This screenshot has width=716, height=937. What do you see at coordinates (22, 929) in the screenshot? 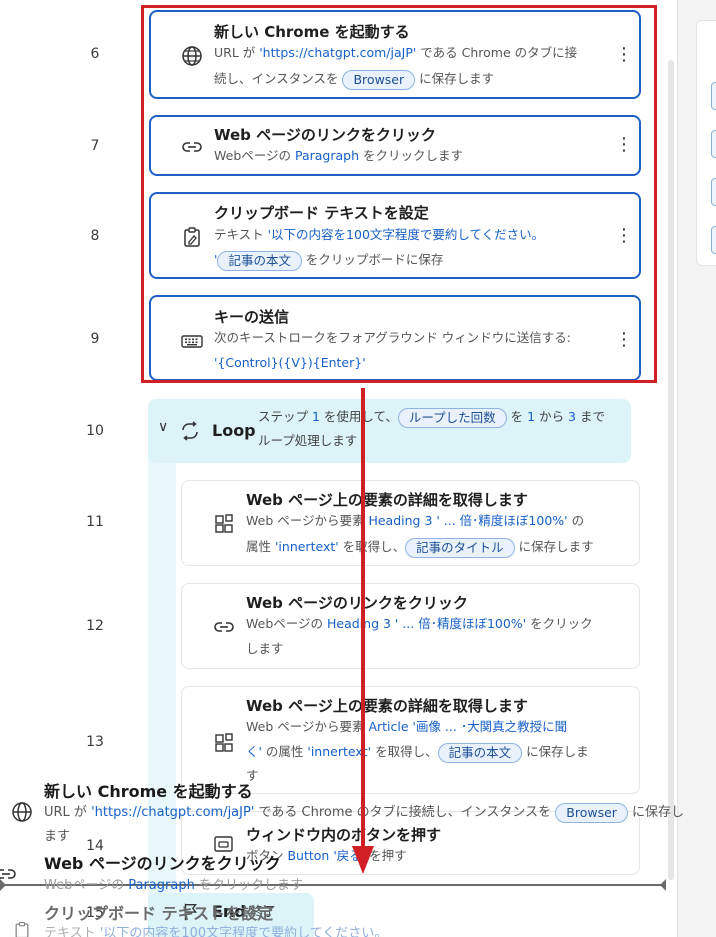
I see `clipboard-icon` at bounding box center [22, 929].